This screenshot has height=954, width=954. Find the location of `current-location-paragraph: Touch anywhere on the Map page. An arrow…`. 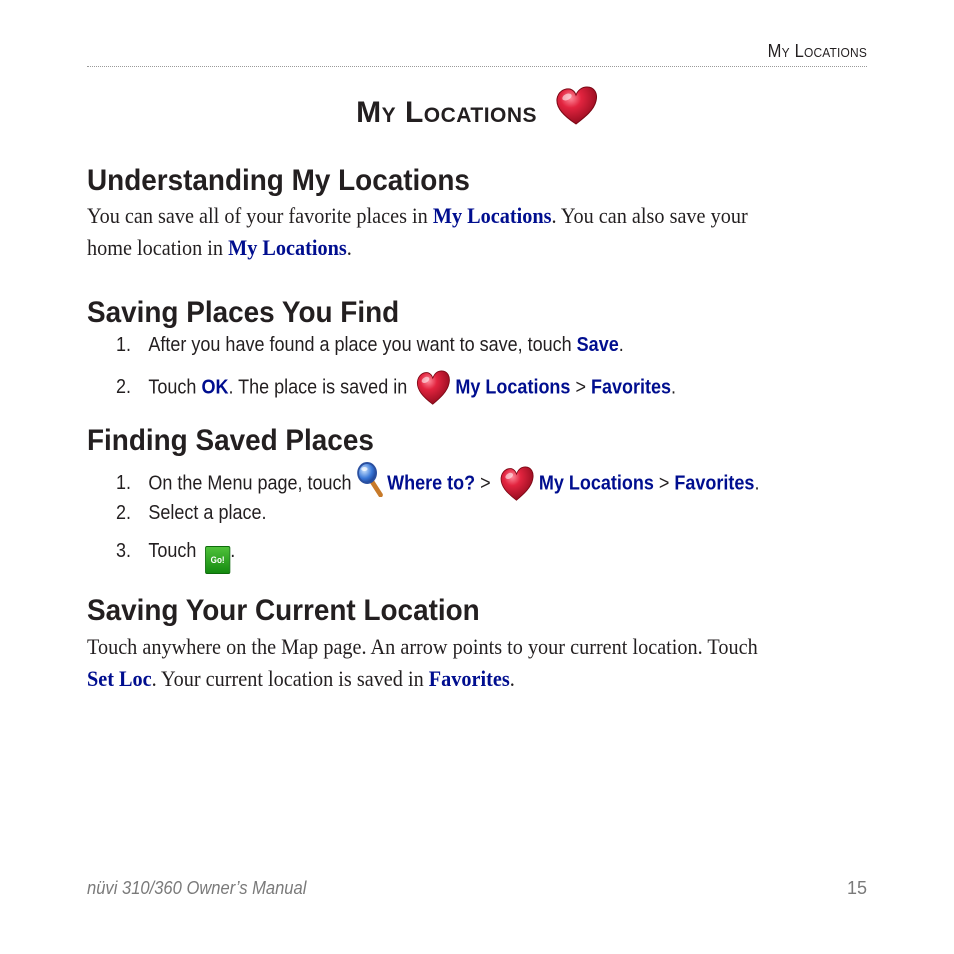

current-location-paragraph: Touch anywhere on the Map page. An arrow… is located at coordinates (436, 663).